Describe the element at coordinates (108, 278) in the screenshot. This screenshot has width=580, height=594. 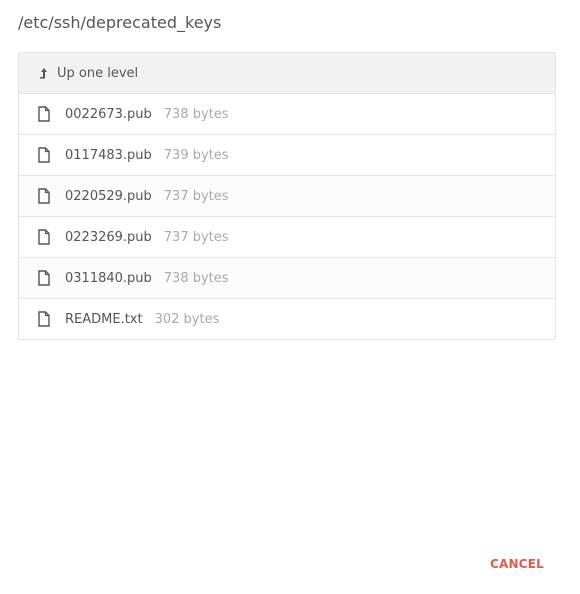
I see `file-name: 0311840.pub` at that location.